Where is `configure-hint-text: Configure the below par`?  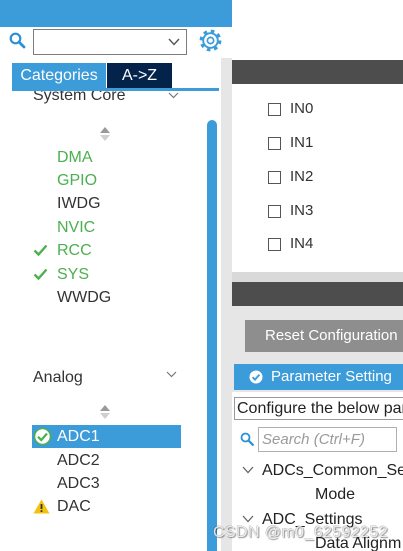
configure-hint-text: Configure the below par is located at coordinates (318, 408).